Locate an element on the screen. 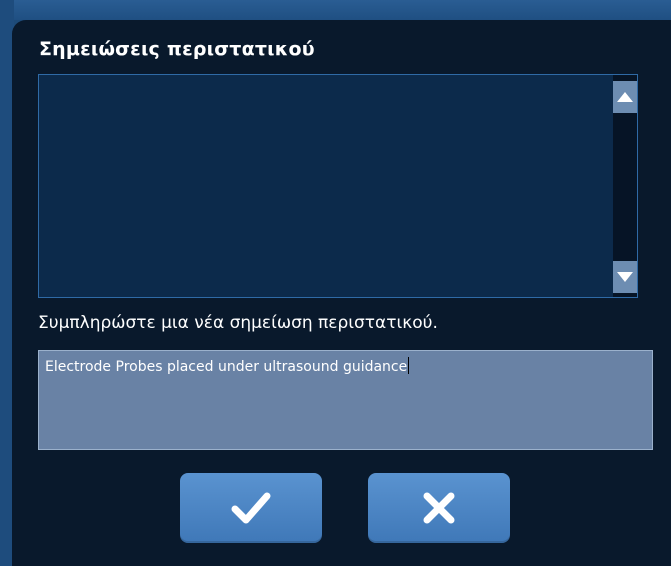 Image resolution: width=671 pixels, height=566 pixels. triangle-up-icon is located at coordinates (625, 97).